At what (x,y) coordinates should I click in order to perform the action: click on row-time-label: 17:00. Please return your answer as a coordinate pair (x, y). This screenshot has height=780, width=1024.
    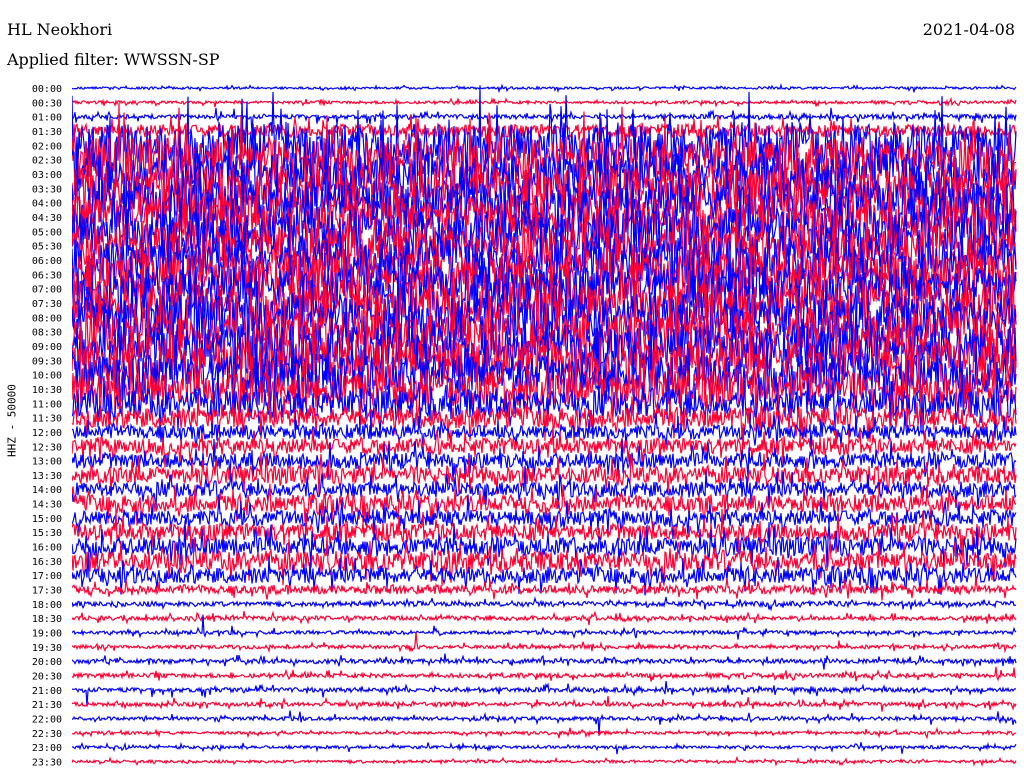
    Looking at the image, I should click on (47, 576).